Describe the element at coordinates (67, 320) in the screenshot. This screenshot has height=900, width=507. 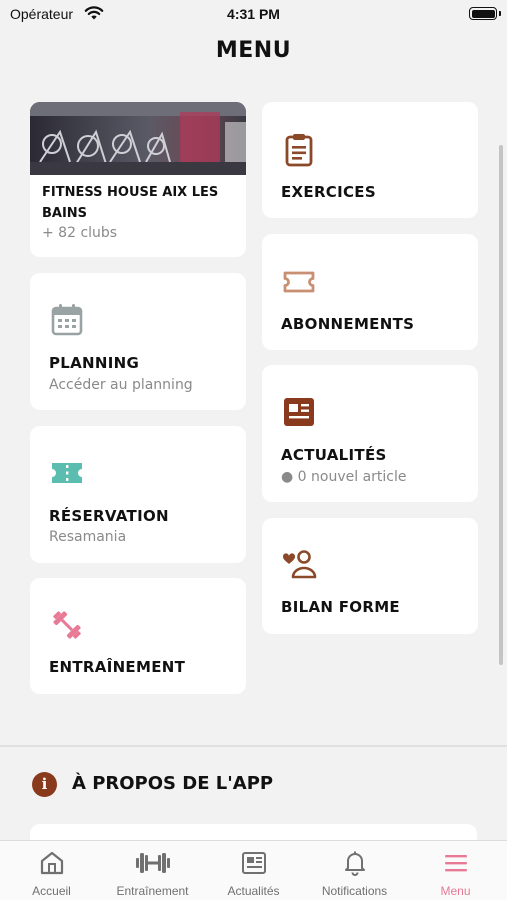
I see `calendar-icon` at that location.